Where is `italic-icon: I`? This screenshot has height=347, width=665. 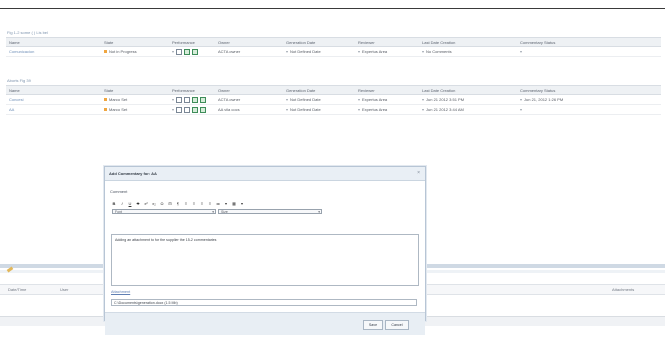 italic-icon: I is located at coordinates (122, 203).